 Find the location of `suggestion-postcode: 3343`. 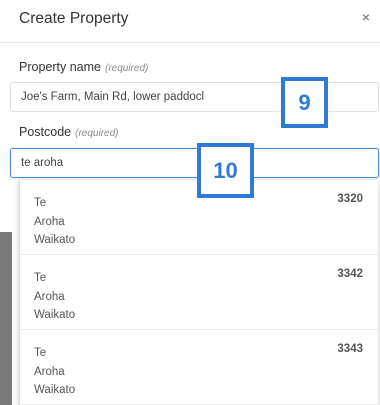

suggestion-postcode: 3343 is located at coordinates (350, 349).